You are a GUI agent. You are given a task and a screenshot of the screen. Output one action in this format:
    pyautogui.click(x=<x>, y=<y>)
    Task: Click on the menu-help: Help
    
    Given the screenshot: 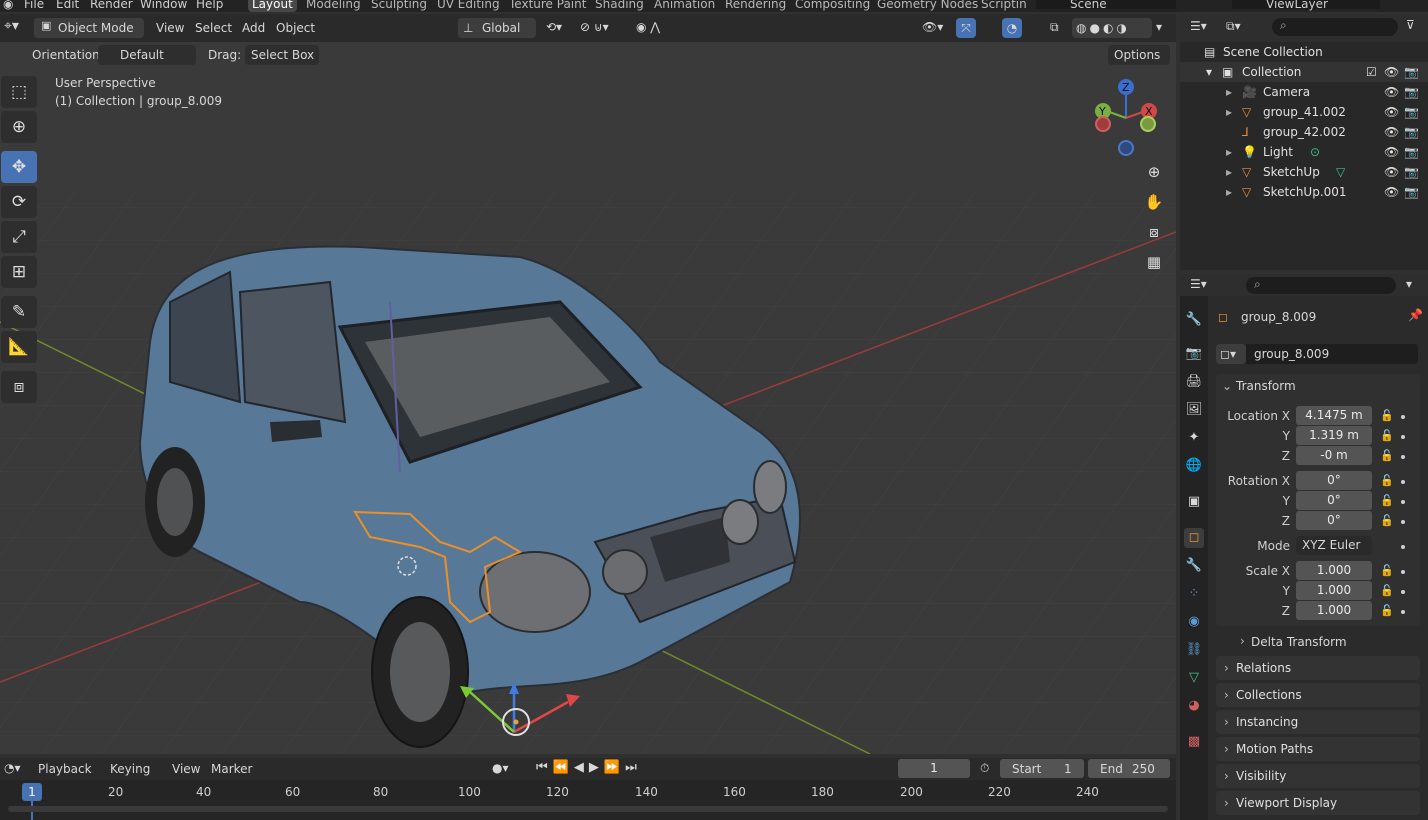 What is the action you would take?
    pyautogui.click(x=209, y=5)
    